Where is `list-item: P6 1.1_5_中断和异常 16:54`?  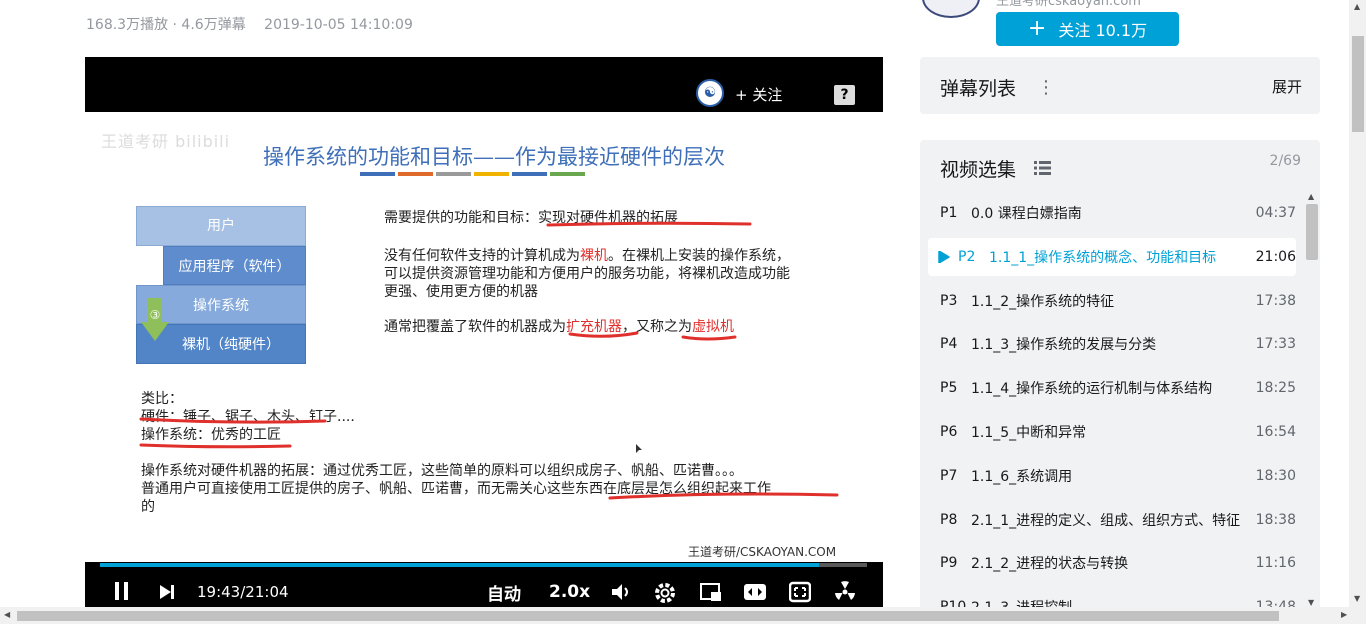 list-item: P6 1.1_5_中断和异常 16:54 is located at coordinates (1112, 432).